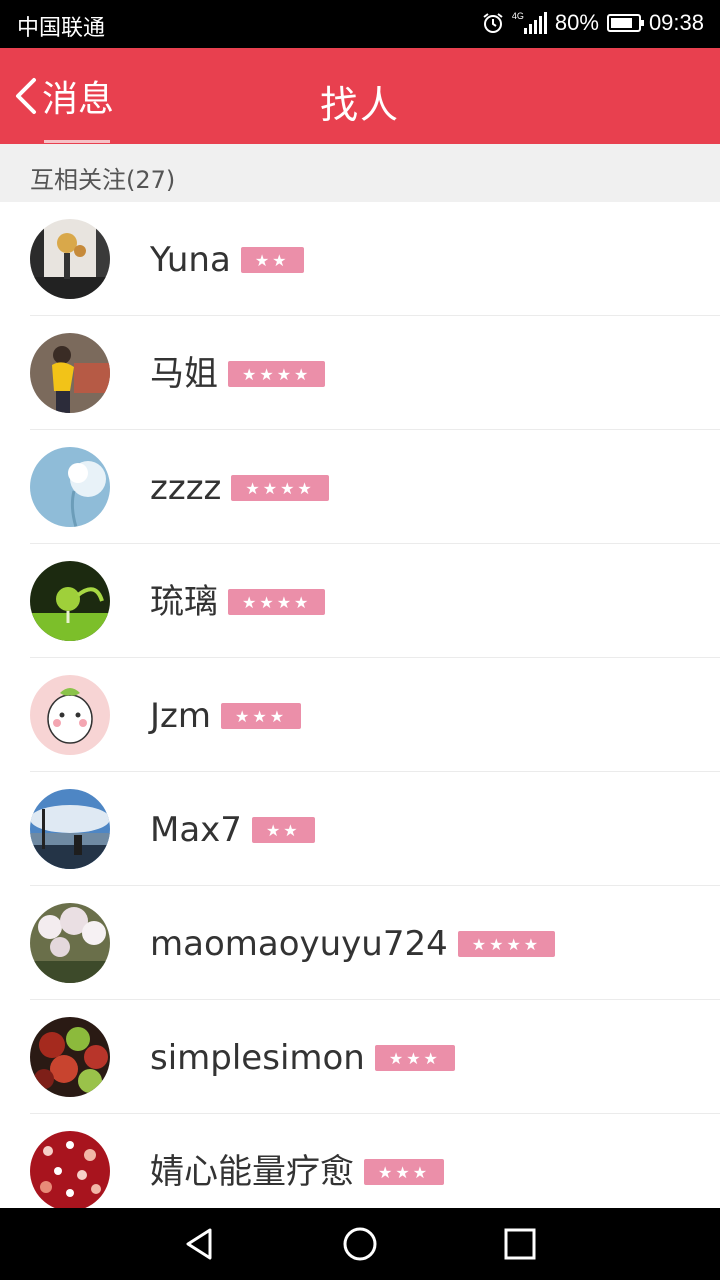  I want to click on app-header: 消息 找人, so click(360, 96).